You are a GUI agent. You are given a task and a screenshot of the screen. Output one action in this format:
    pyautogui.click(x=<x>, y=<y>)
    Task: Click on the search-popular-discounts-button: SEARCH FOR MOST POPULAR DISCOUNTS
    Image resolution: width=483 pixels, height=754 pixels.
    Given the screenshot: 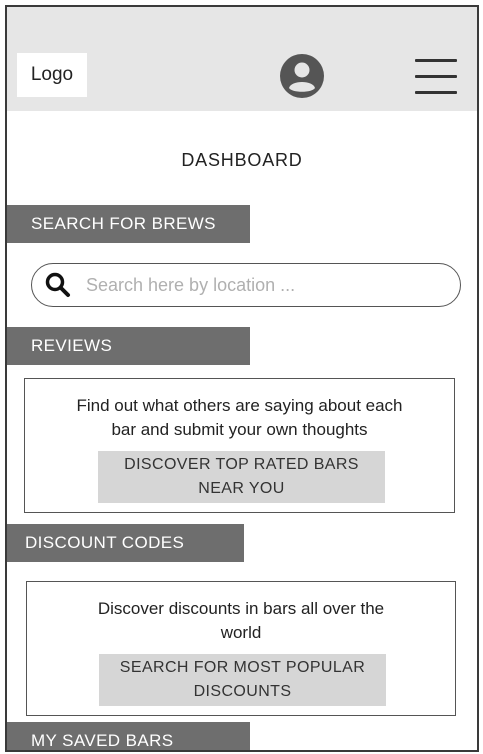 What is the action you would take?
    pyautogui.click(x=242, y=680)
    